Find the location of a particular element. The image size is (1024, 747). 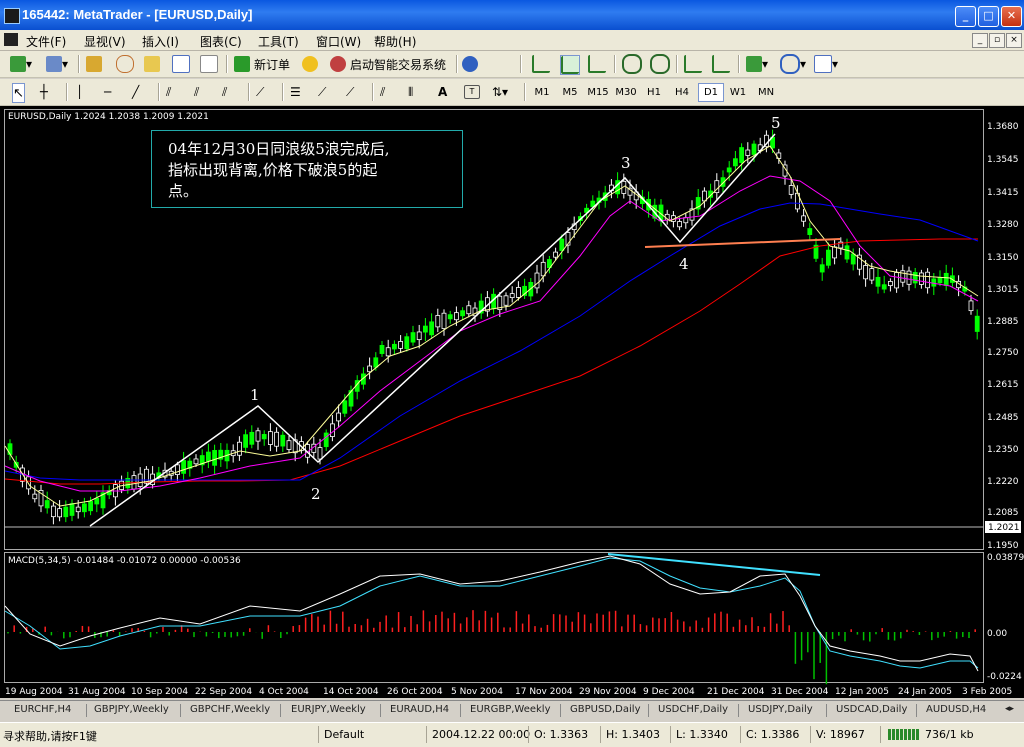

timeframe-m15-button: M15 is located at coordinates (598, 92).